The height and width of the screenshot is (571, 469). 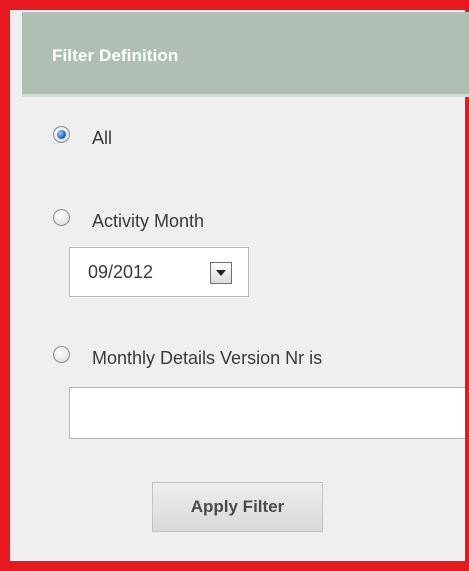 What do you see at coordinates (102, 138) in the screenshot?
I see `radio-all-label: All` at bounding box center [102, 138].